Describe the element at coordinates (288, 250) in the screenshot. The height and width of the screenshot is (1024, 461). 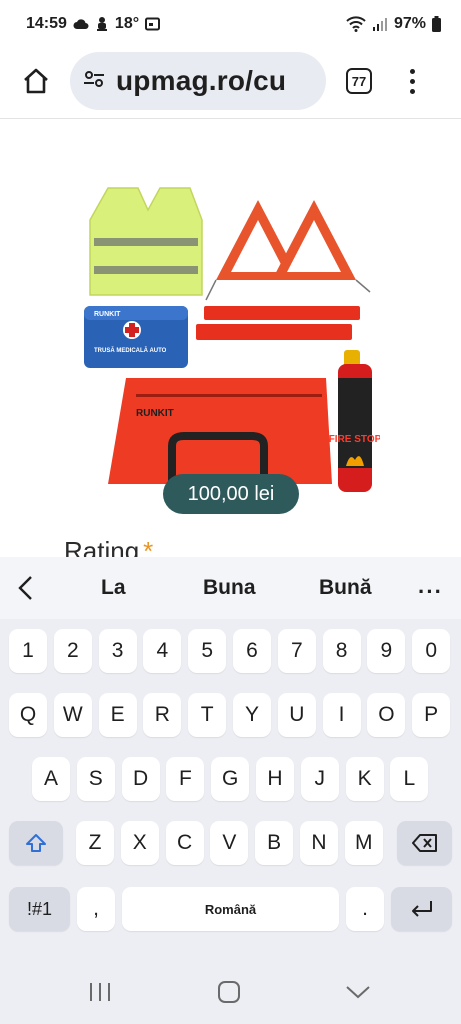
I see `warning-triangles` at that location.